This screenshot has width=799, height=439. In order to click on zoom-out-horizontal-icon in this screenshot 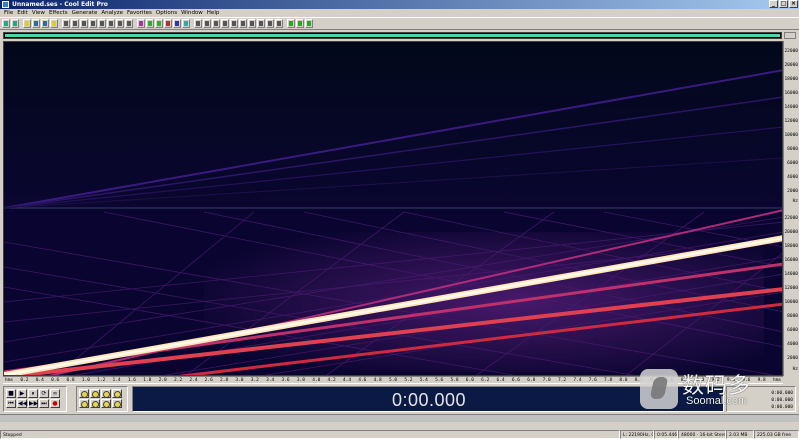, I will do `click(95, 393)`.